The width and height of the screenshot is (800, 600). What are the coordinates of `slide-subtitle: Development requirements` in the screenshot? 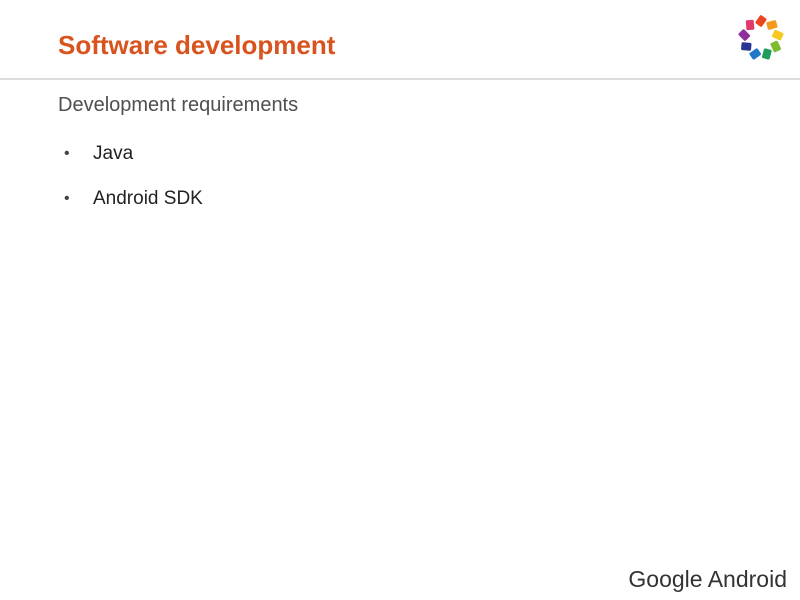 It's located at (178, 105).